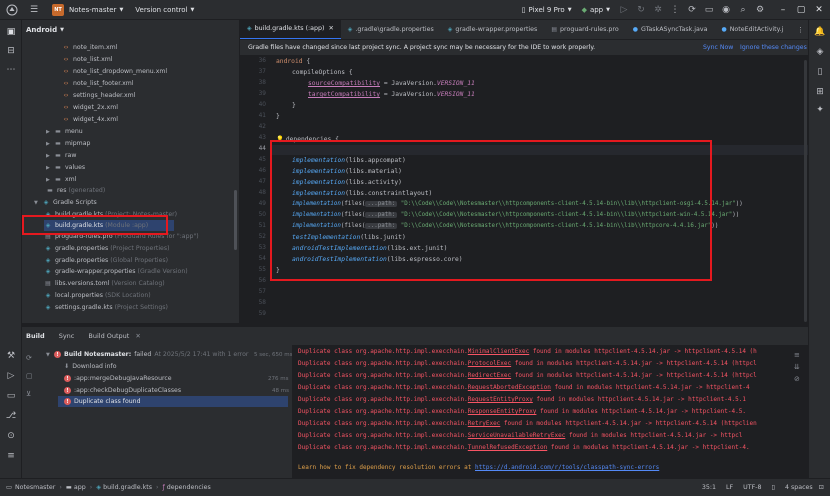 This screenshot has height=496, width=830. I want to click on more-tools-icon: ⋯, so click(11, 70).